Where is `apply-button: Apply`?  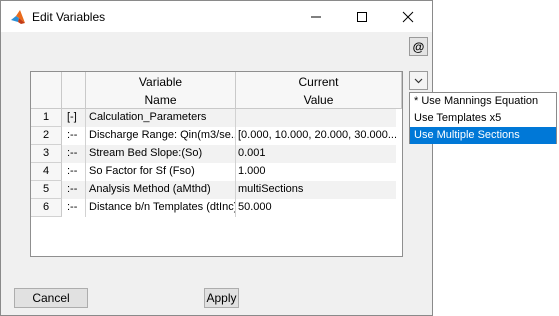 apply-button: Apply is located at coordinates (221, 298).